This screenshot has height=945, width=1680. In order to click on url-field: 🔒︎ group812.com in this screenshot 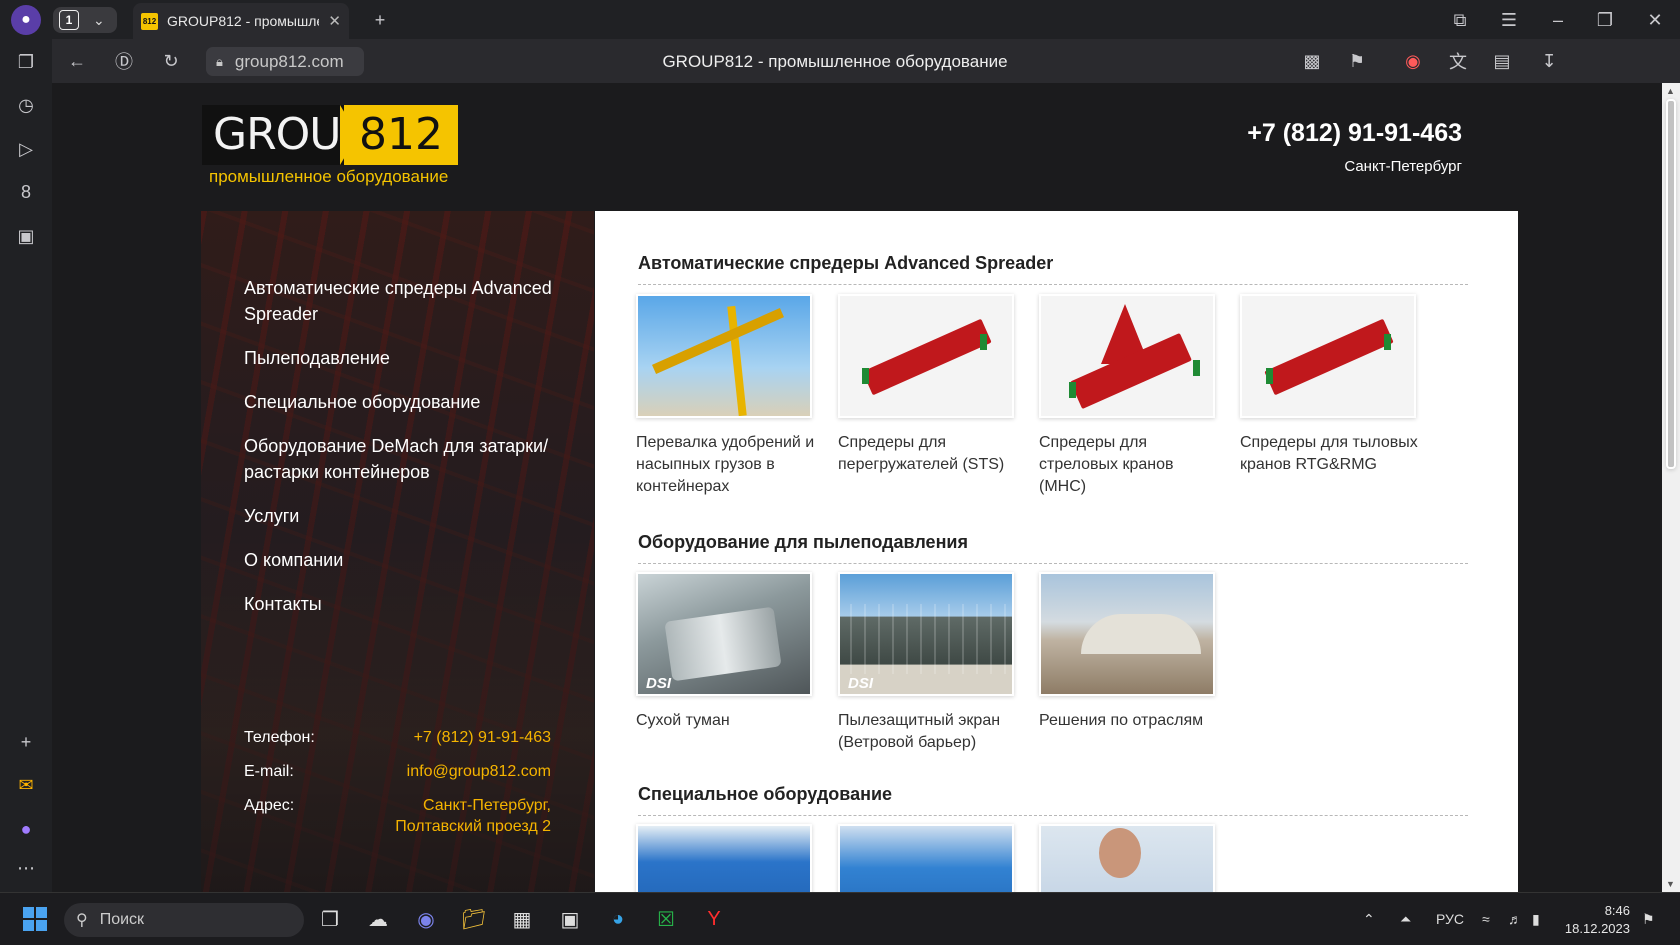, I will do `click(285, 61)`.